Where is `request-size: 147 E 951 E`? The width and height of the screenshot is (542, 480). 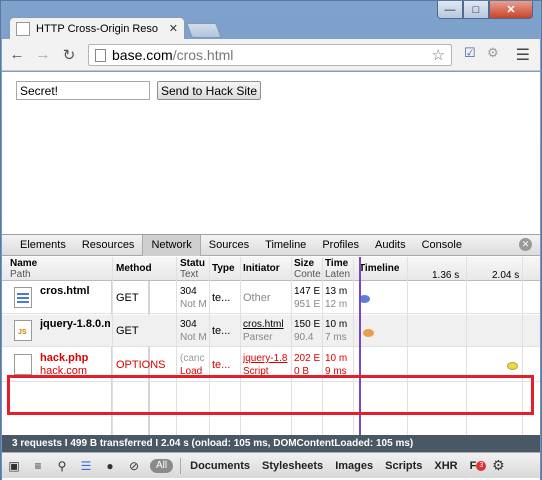
request-size: 147 E 951 E is located at coordinates (308, 298).